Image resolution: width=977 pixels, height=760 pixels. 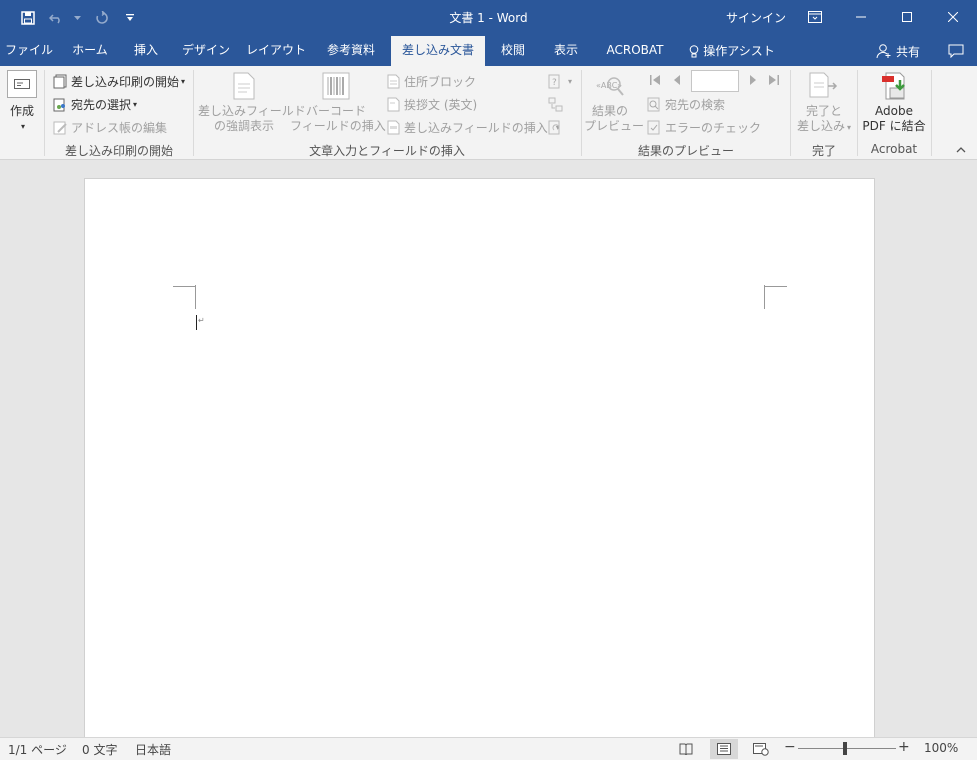 I want to click on update-labels-icon, so click(x=555, y=127).